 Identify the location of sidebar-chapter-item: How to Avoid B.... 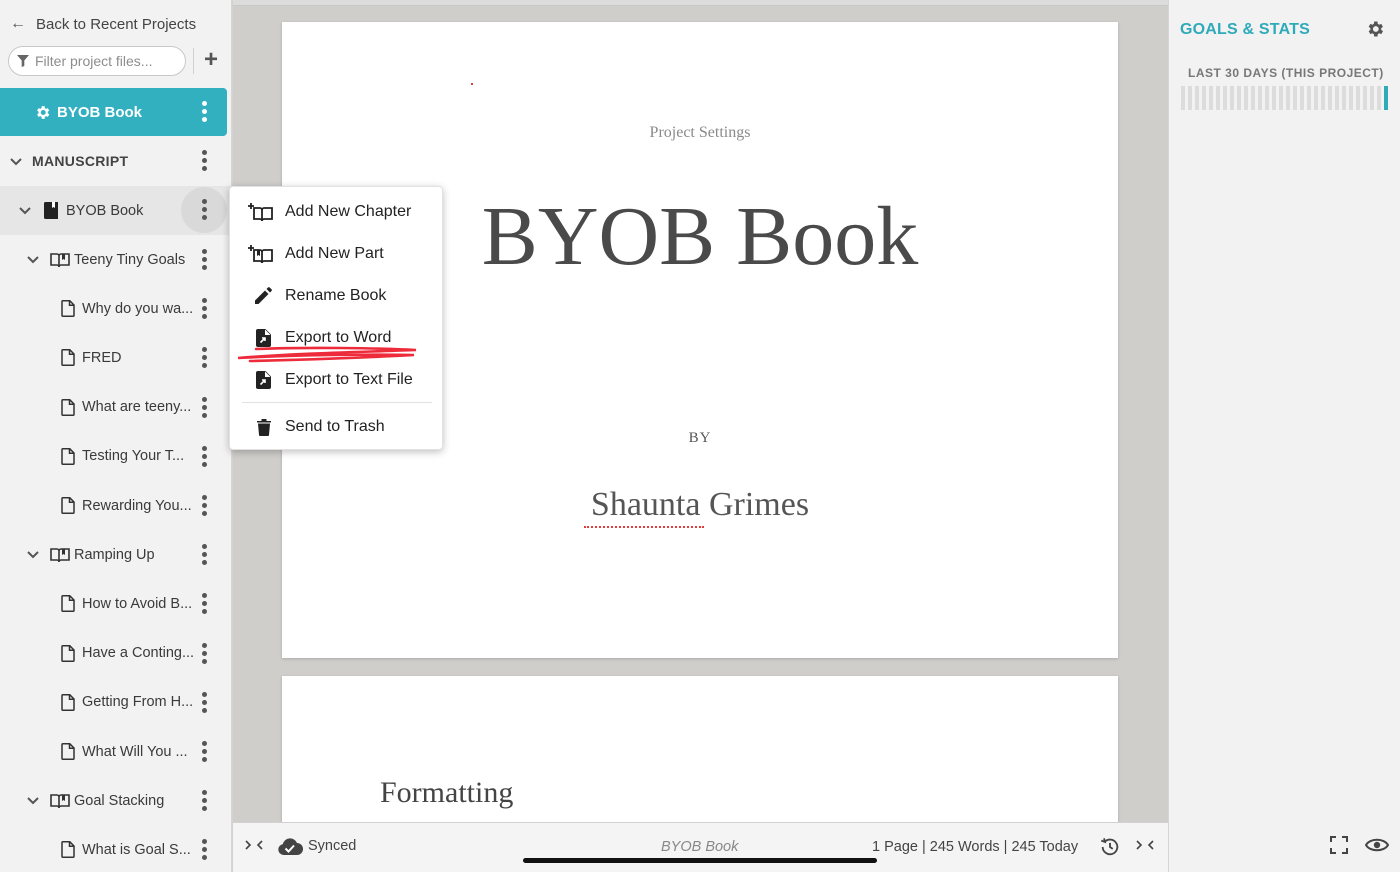
(115, 603).